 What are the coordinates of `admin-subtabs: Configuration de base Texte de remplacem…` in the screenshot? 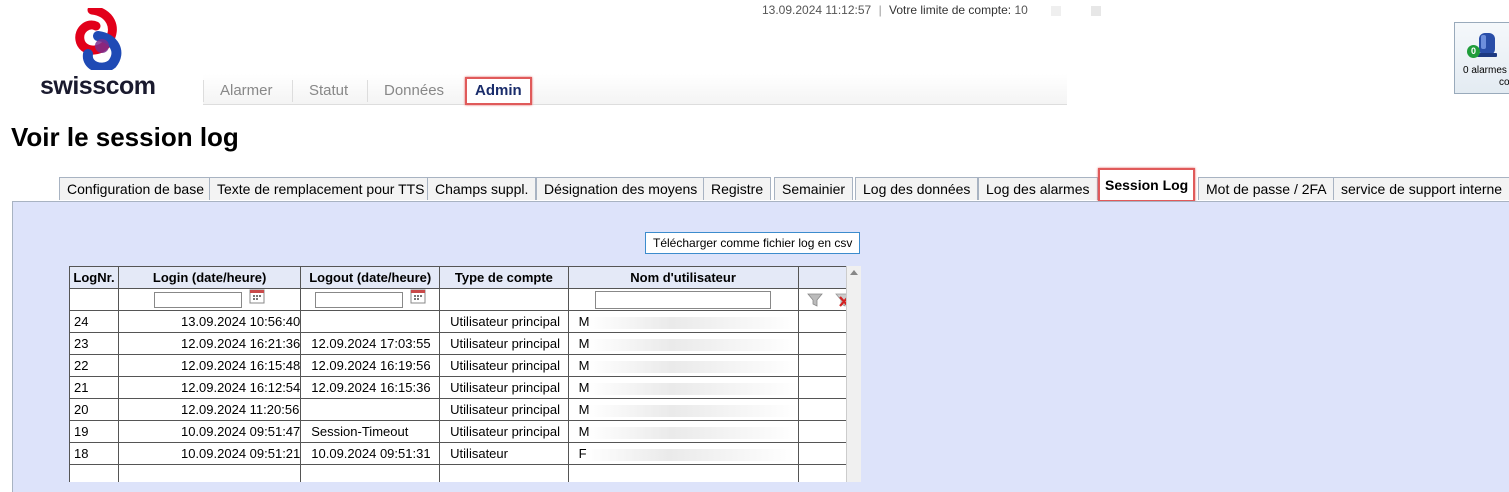 It's located at (784, 185).